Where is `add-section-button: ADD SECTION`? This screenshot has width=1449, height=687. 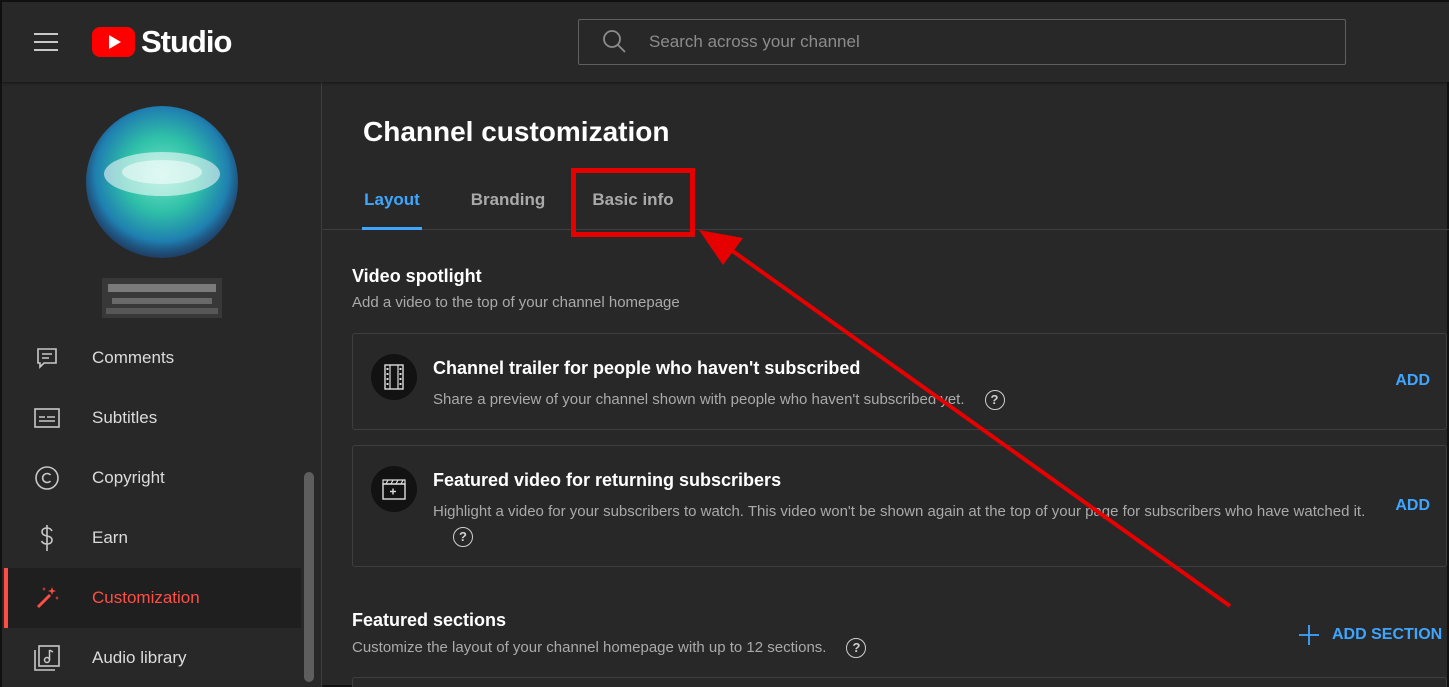 add-section-button: ADD SECTION is located at coordinates (1370, 635).